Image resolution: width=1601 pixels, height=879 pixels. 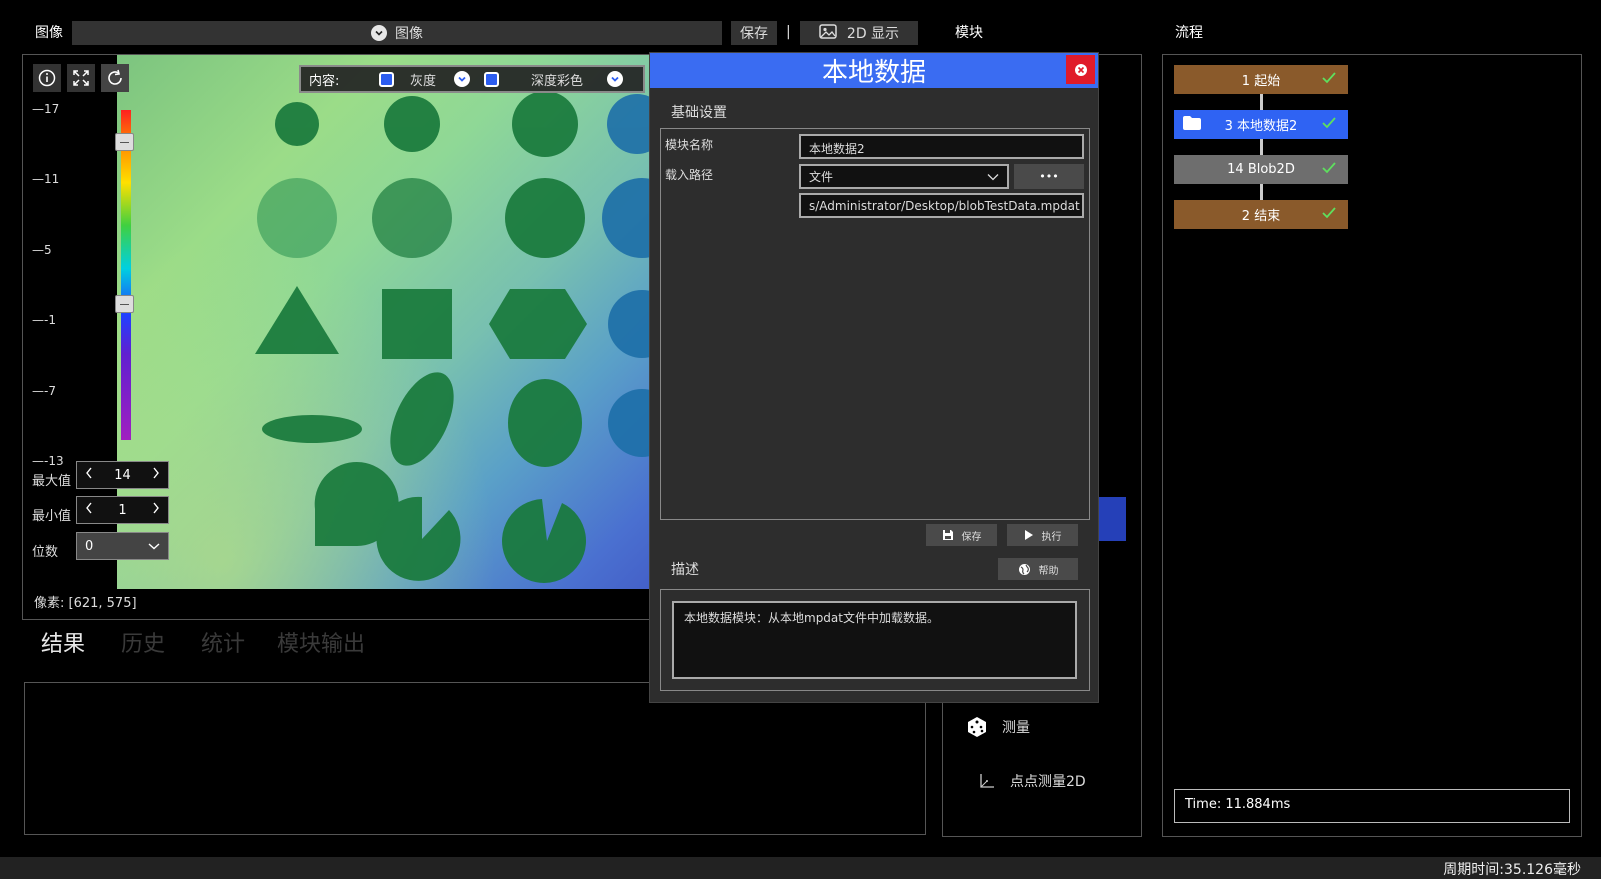 I want to click on load-path-type-select: 文件, so click(x=904, y=176).